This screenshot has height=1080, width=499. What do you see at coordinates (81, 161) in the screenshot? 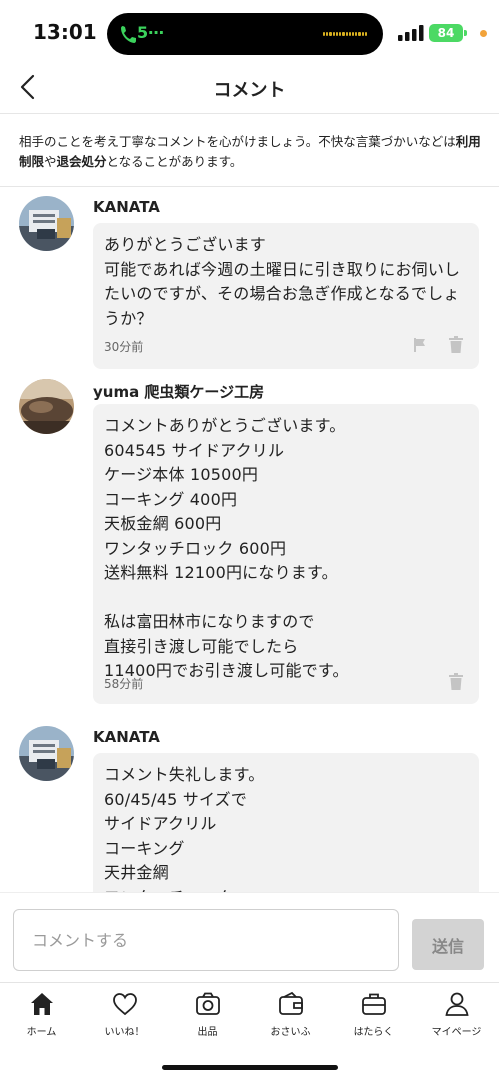
I see `notice-withdrawal: 退会処分` at bounding box center [81, 161].